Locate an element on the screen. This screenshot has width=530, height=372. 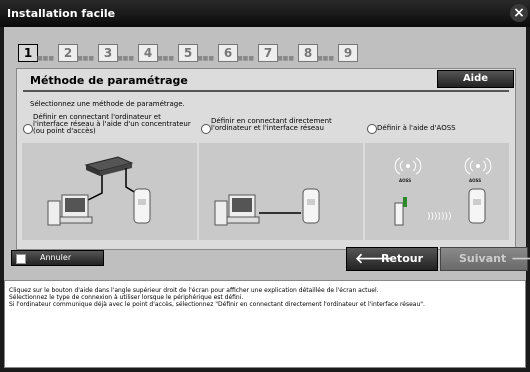
step-number: 2 is located at coordinates (68, 53).